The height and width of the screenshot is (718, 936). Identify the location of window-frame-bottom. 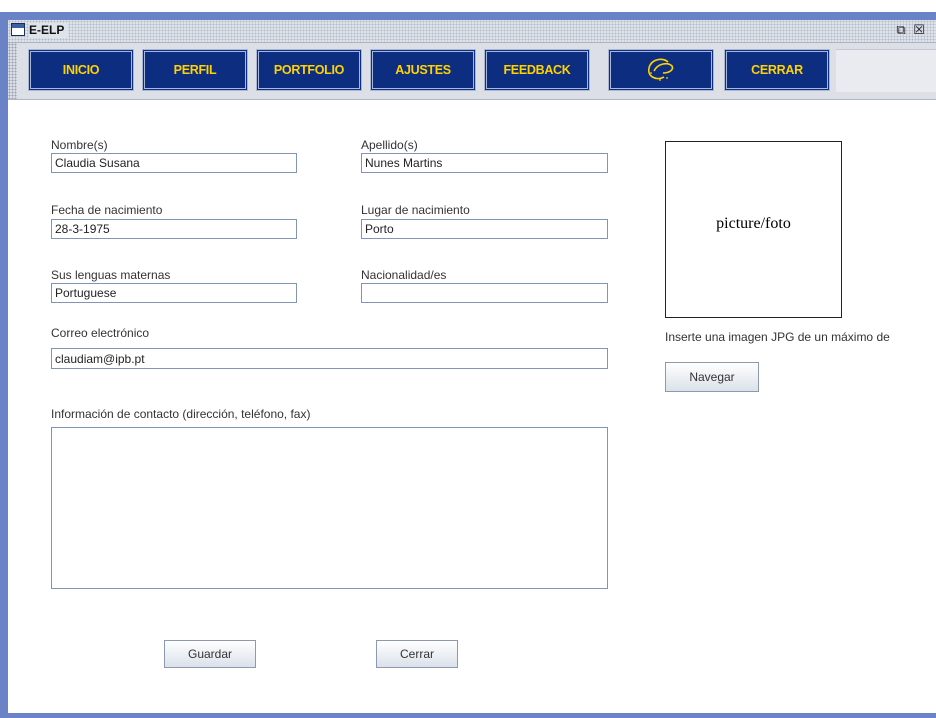
(468, 715).